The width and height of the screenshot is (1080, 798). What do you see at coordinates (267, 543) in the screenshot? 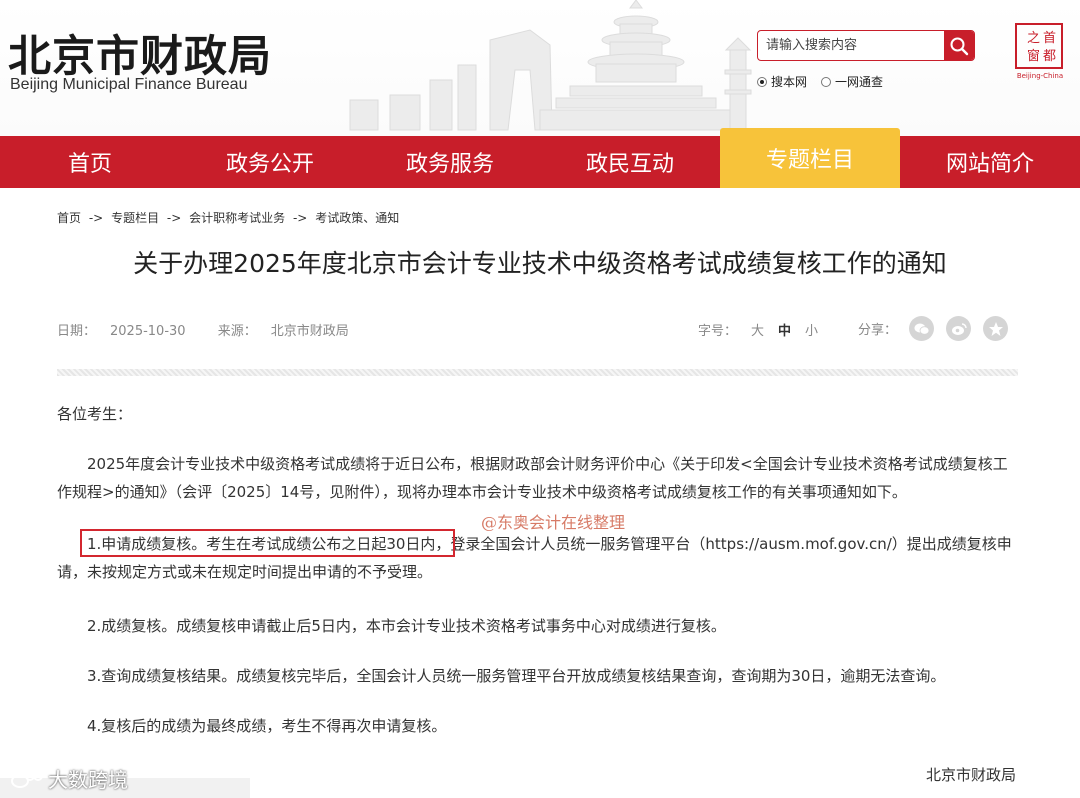
I see `annotation-highlight-box` at bounding box center [267, 543].